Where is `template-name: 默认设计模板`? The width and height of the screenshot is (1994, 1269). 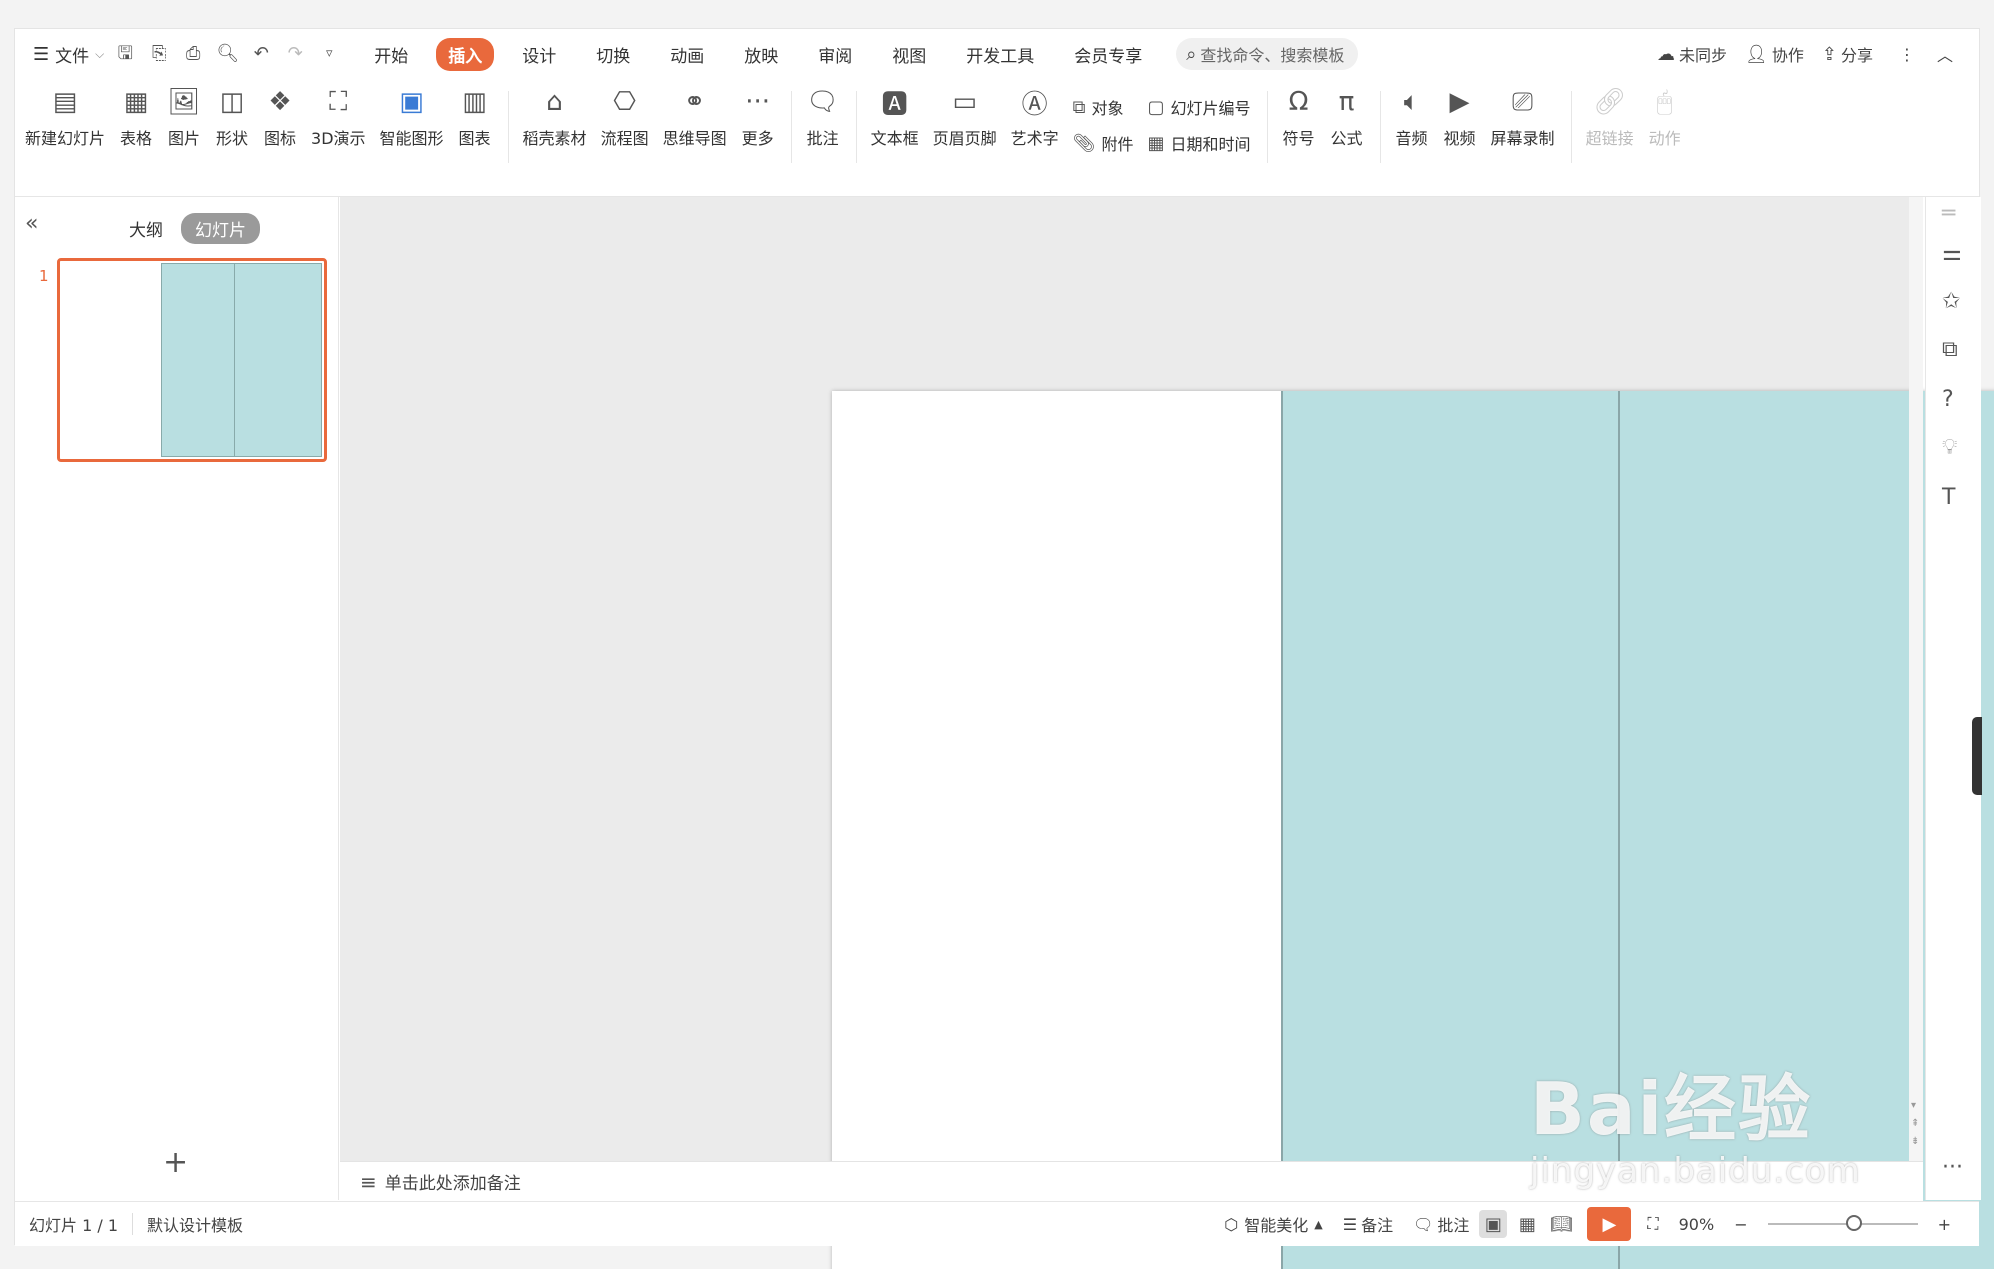 template-name: 默认设计模板 is located at coordinates (195, 1224).